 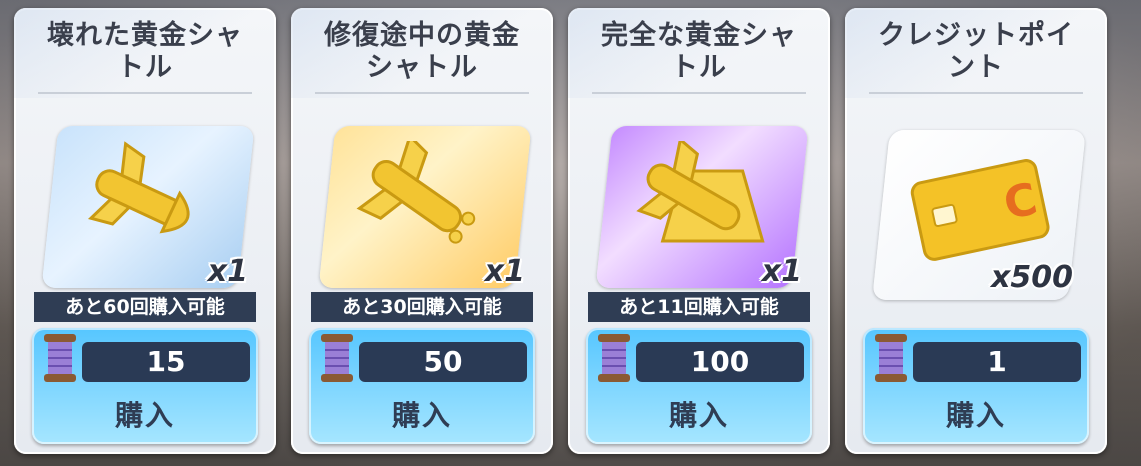 What do you see at coordinates (700, 191) in the screenshot?
I see `golden-shuttle-complete-icon` at bounding box center [700, 191].